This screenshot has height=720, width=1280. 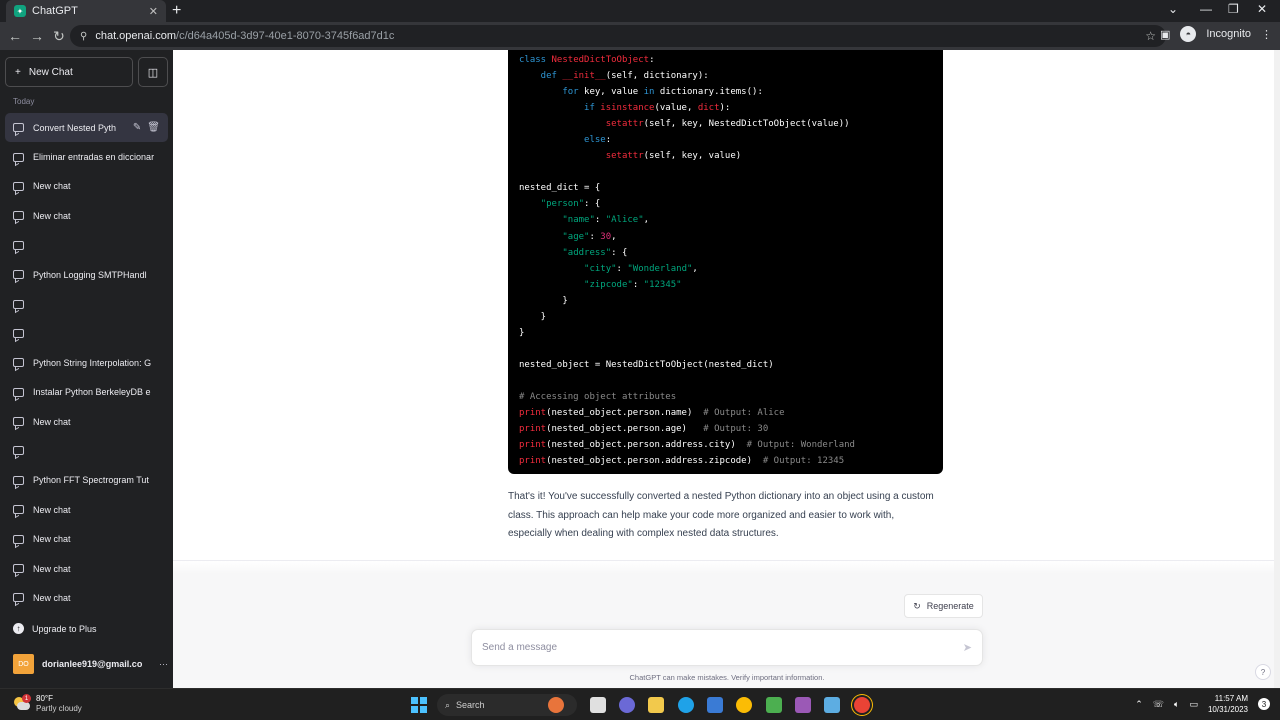 I want to click on tab-title: ChatGPT, so click(x=55, y=11).